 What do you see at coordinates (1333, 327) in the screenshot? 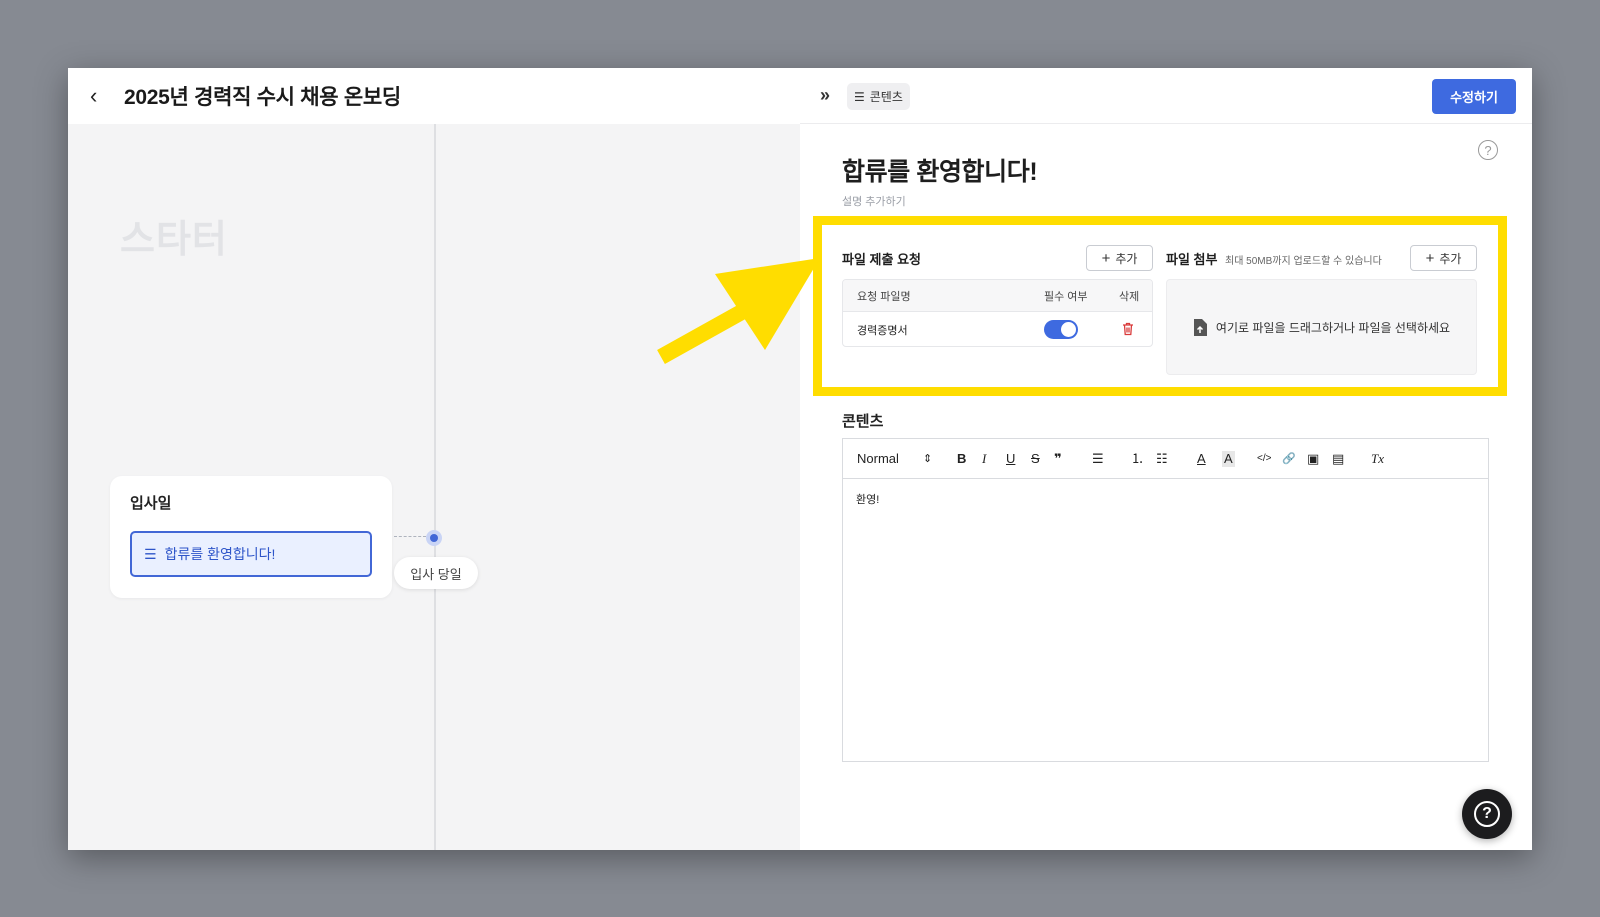
I see `dropzone-text: 여기로 파일을 드래그하거나 파일을 선택하세요` at bounding box center [1333, 327].